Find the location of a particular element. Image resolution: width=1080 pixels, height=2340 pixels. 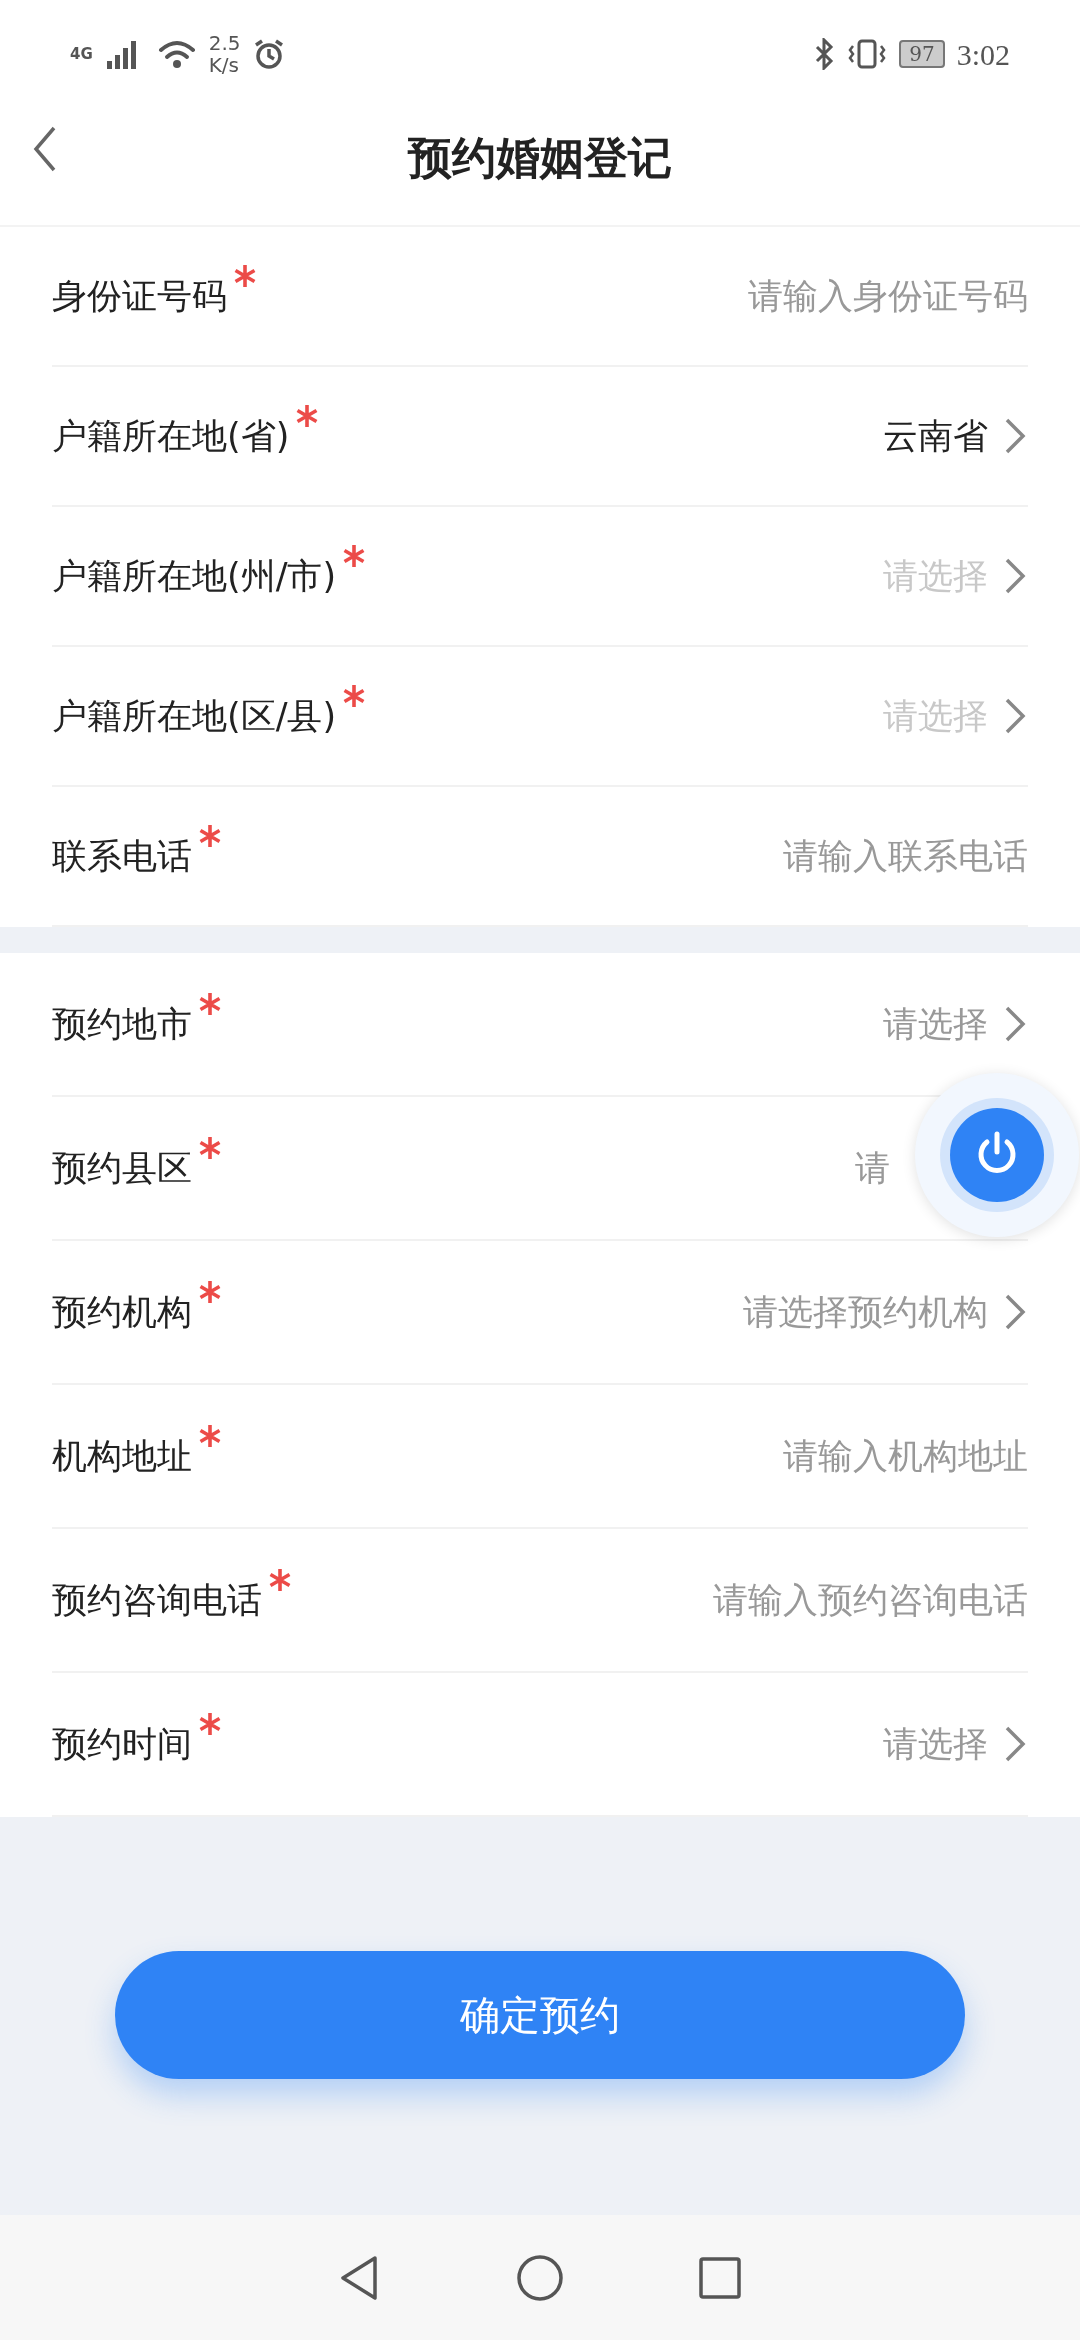

field-label: 户籍所在地(州/市) is located at coordinates (194, 576).